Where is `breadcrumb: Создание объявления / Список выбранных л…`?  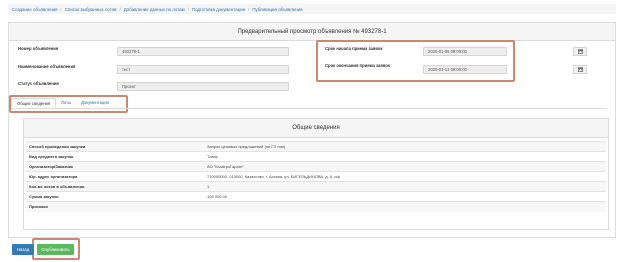 breadcrumb: Создание объявления / Список выбранных л… is located at coordinates (312, 9).